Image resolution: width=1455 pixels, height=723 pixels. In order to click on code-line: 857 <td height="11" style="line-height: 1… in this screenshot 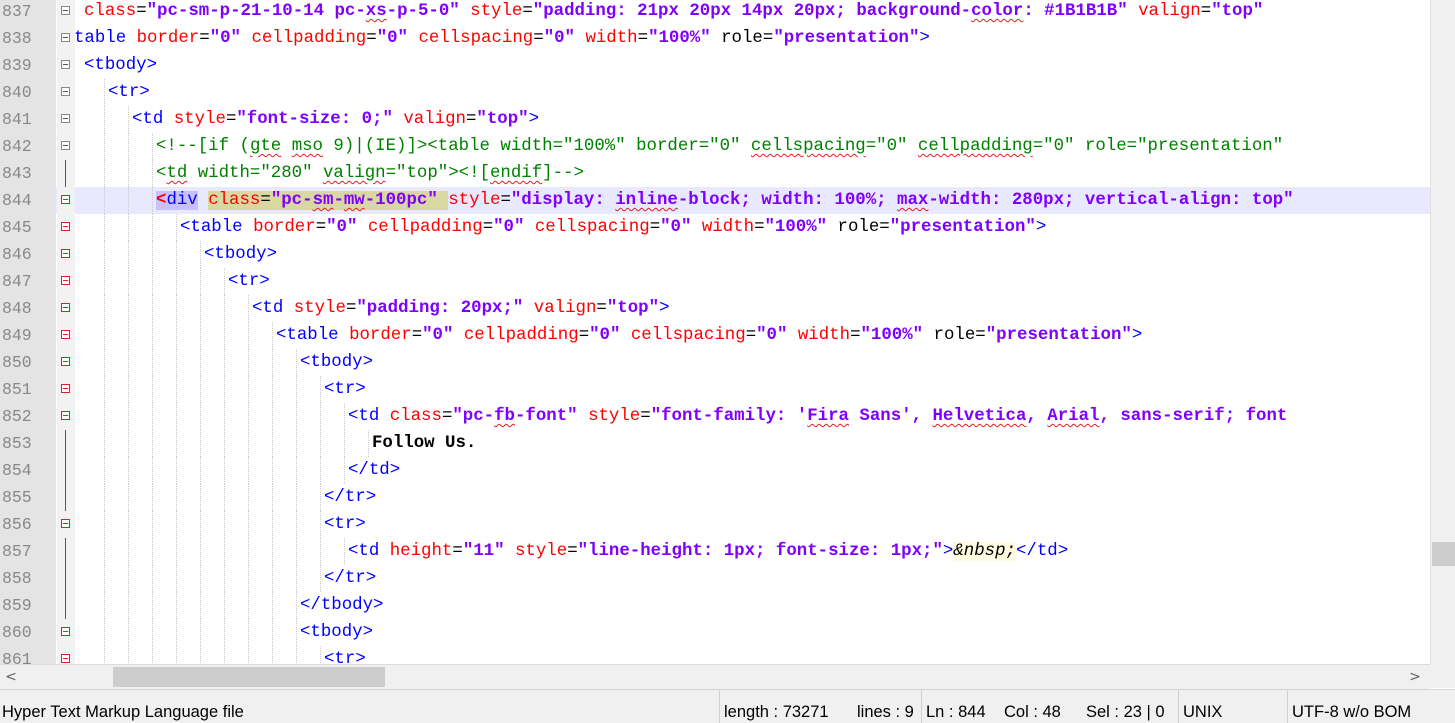, I will do `click(715, 551)`.